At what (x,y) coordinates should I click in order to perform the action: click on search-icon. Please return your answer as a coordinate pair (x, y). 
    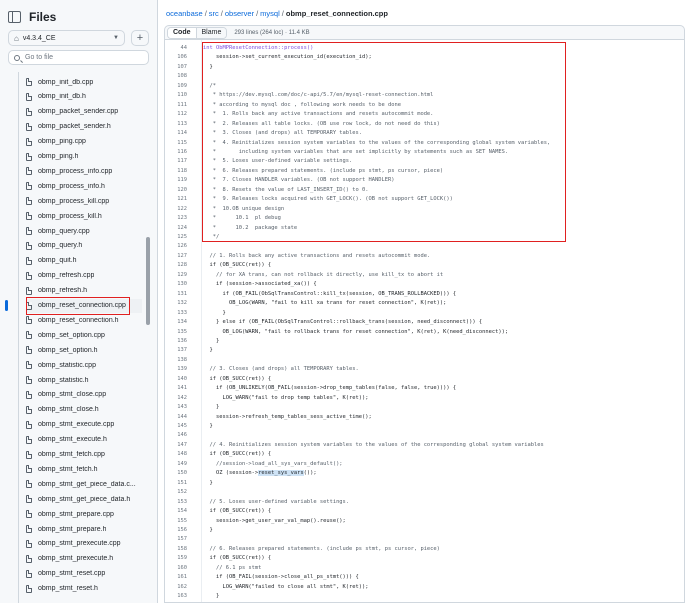
    Looking at the image, I should click on (17, 57).